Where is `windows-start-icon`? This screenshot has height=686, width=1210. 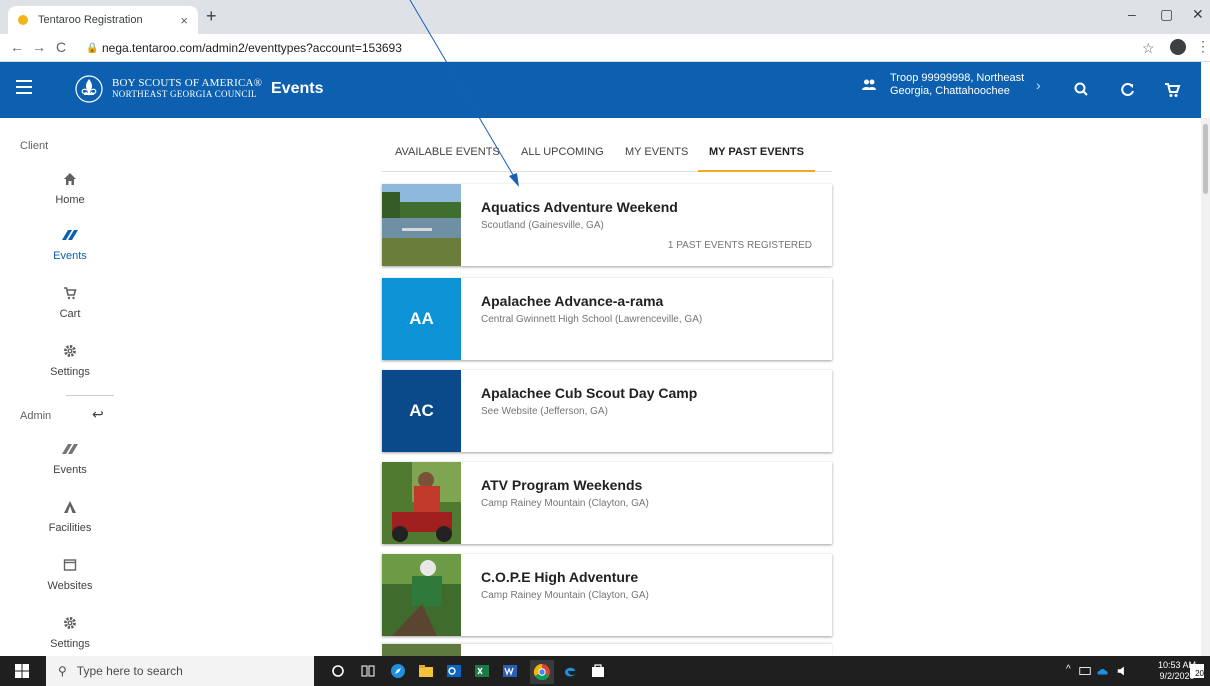 windows-start-icon is located at coordinates (22, 671).